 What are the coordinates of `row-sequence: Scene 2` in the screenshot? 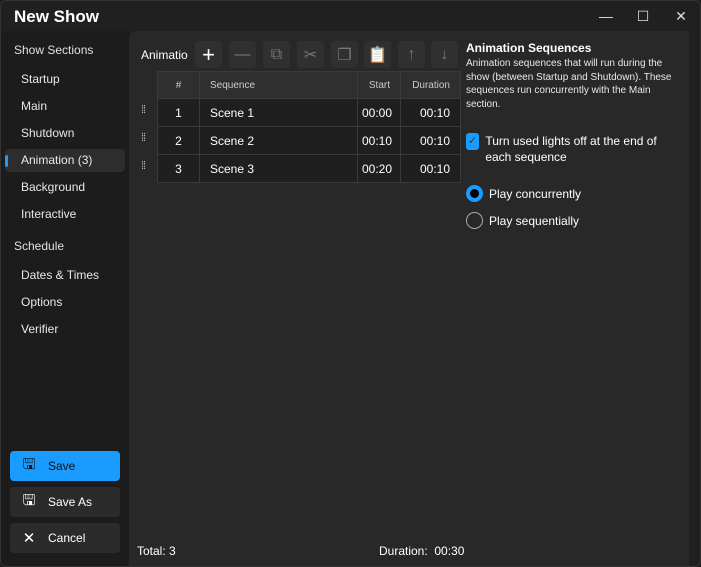 It's located at (278, 140).